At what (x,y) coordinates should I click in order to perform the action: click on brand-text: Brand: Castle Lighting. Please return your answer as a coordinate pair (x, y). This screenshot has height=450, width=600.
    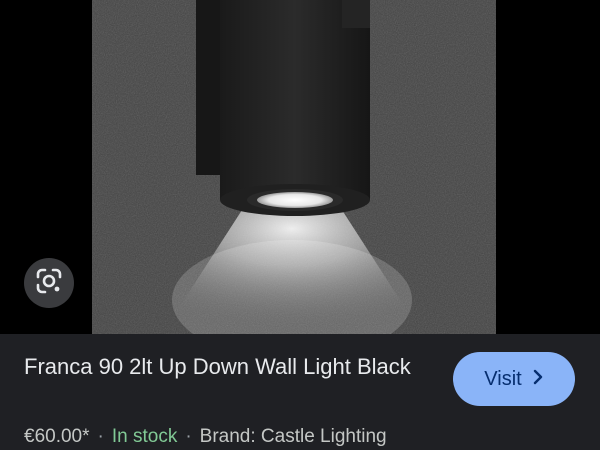
    Looking at the image, I should click on (293, 436).